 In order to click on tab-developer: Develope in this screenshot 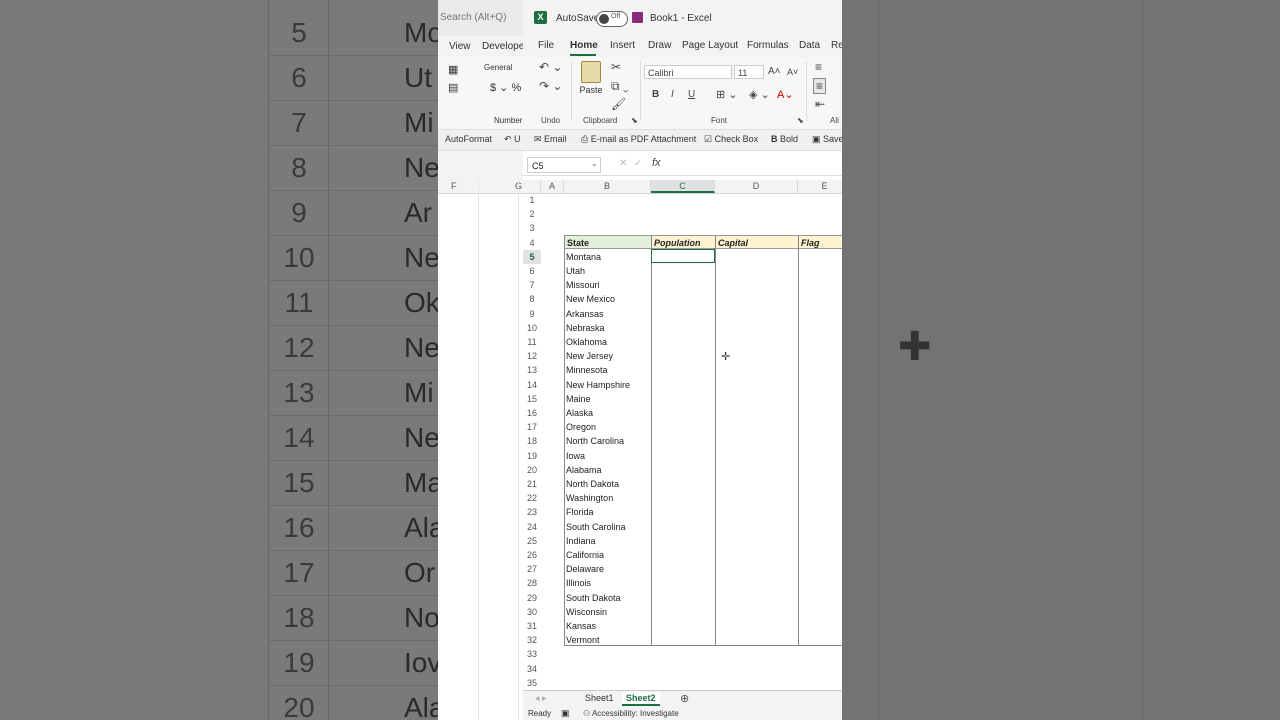, I will do `click(502, 46)`.